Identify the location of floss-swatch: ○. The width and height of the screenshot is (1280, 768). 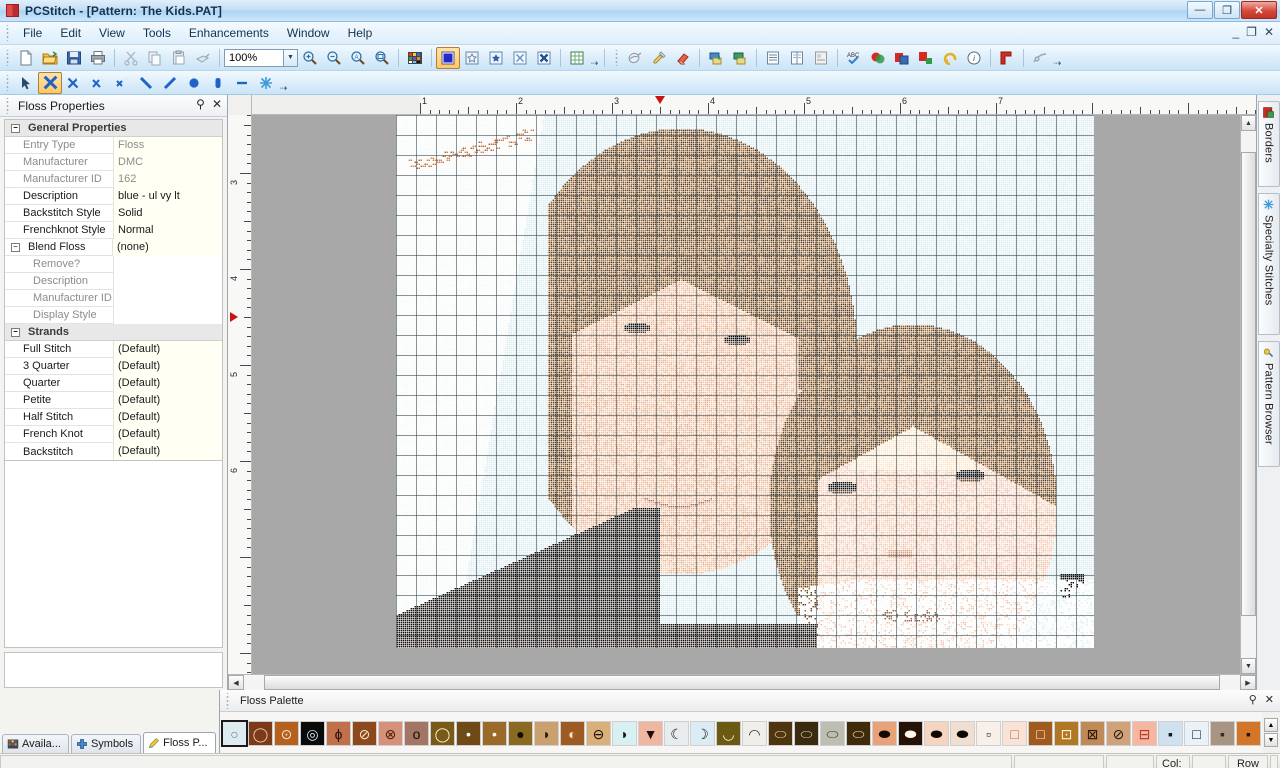
(234, 733).